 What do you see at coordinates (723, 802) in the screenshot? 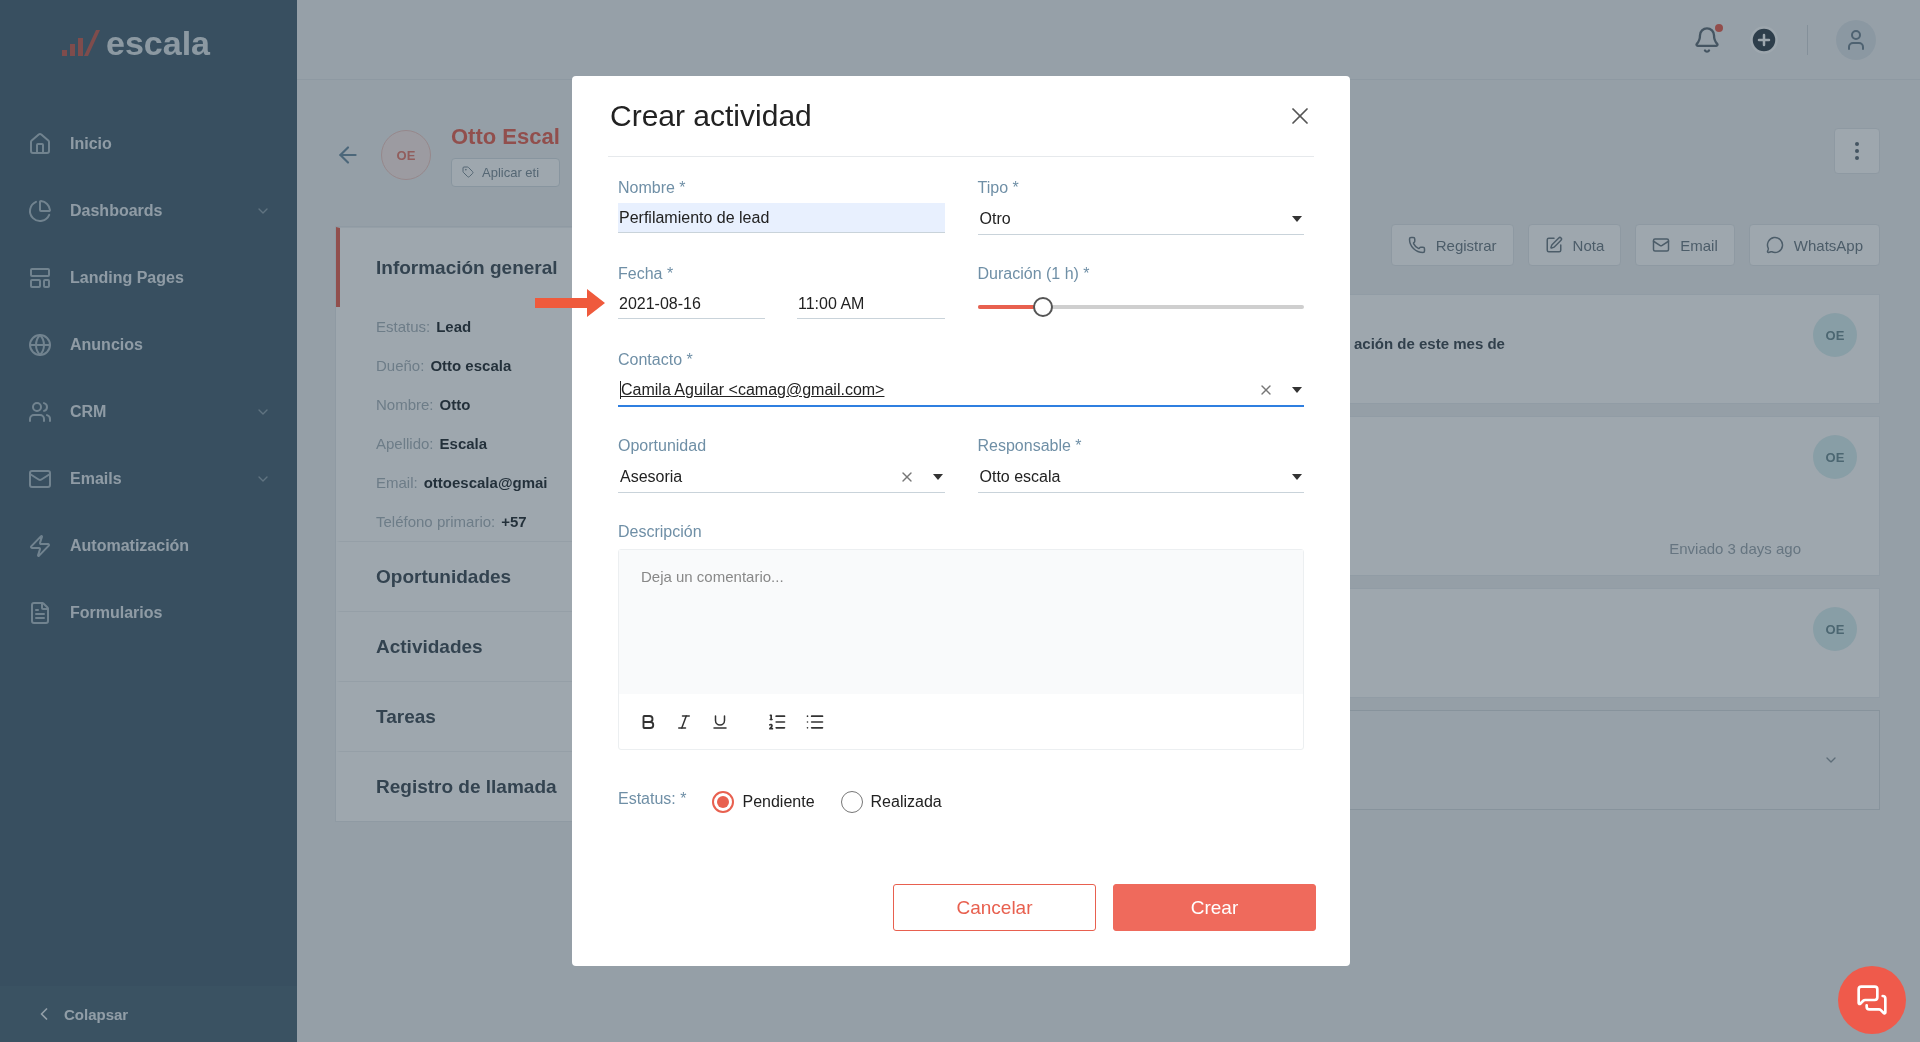
I see `radio-button` at bounding box center [723, 802].